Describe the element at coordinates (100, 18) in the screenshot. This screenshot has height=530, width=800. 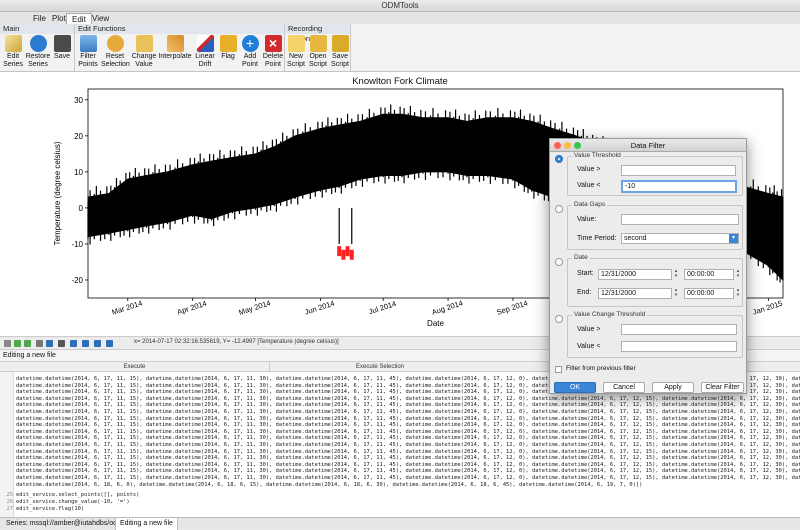
I see `menu-tab-view: View` at that location.